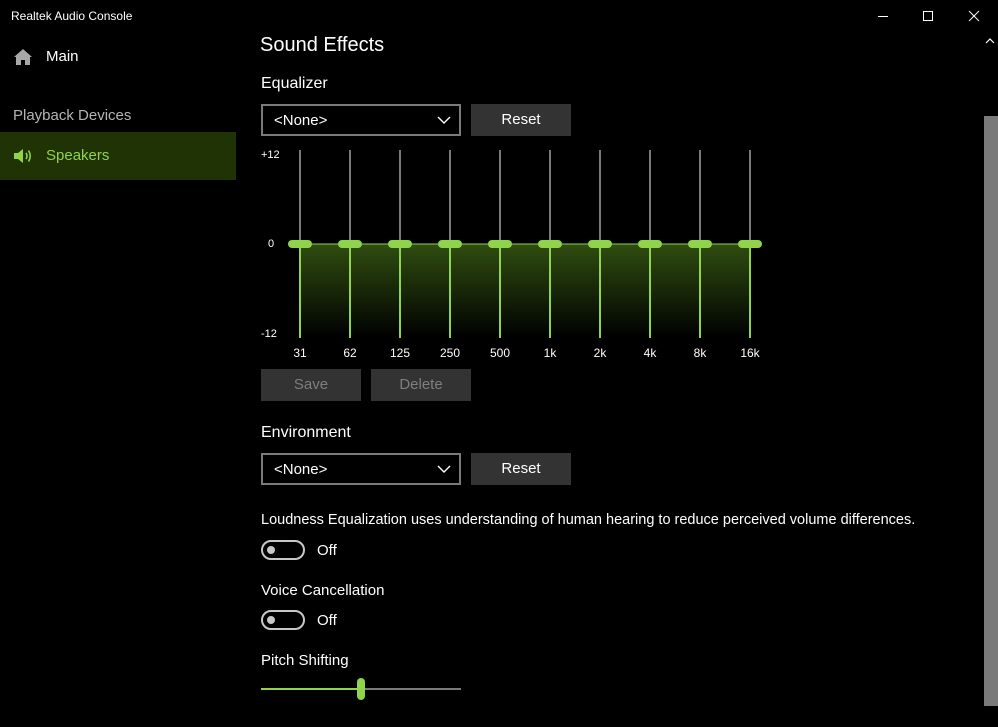  I want to click on scrollbar-thumb, so click(991, 411).